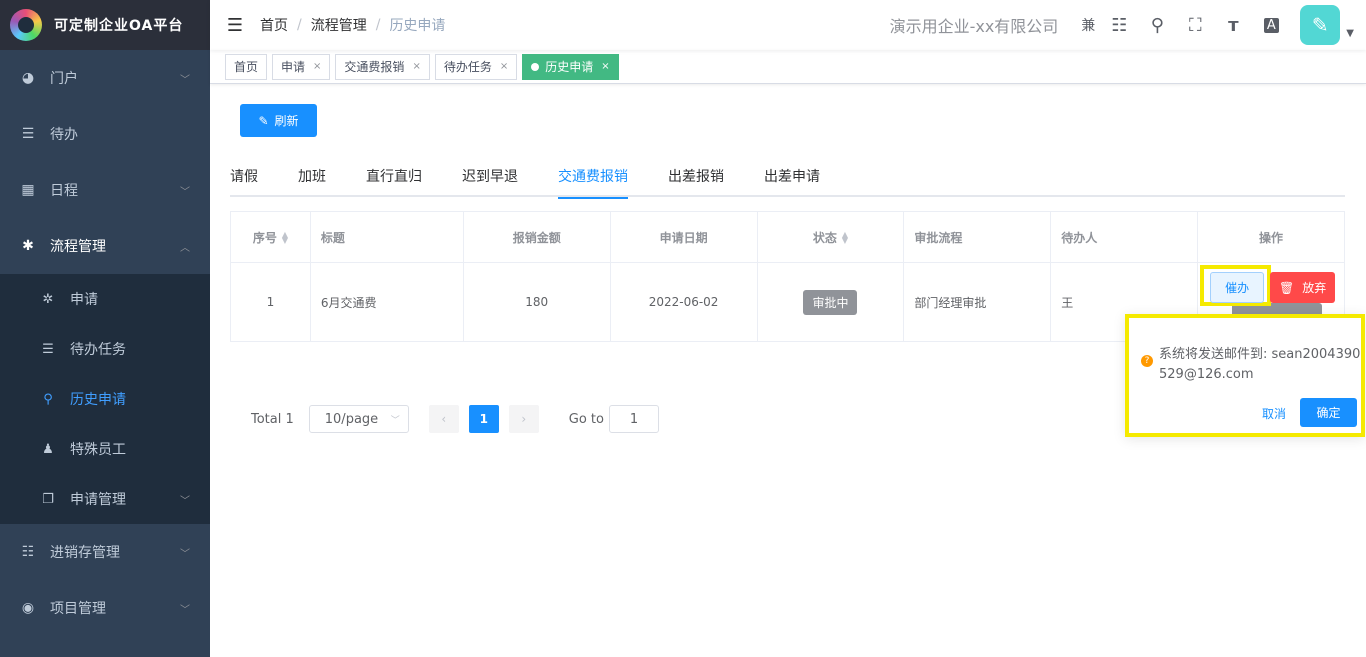 The image size is (1366, 657). What do you see at coordinates (1119, 25) in the screenshot?
I see `menu-tree-icon: ☷` at bounding box center [1119, 25].